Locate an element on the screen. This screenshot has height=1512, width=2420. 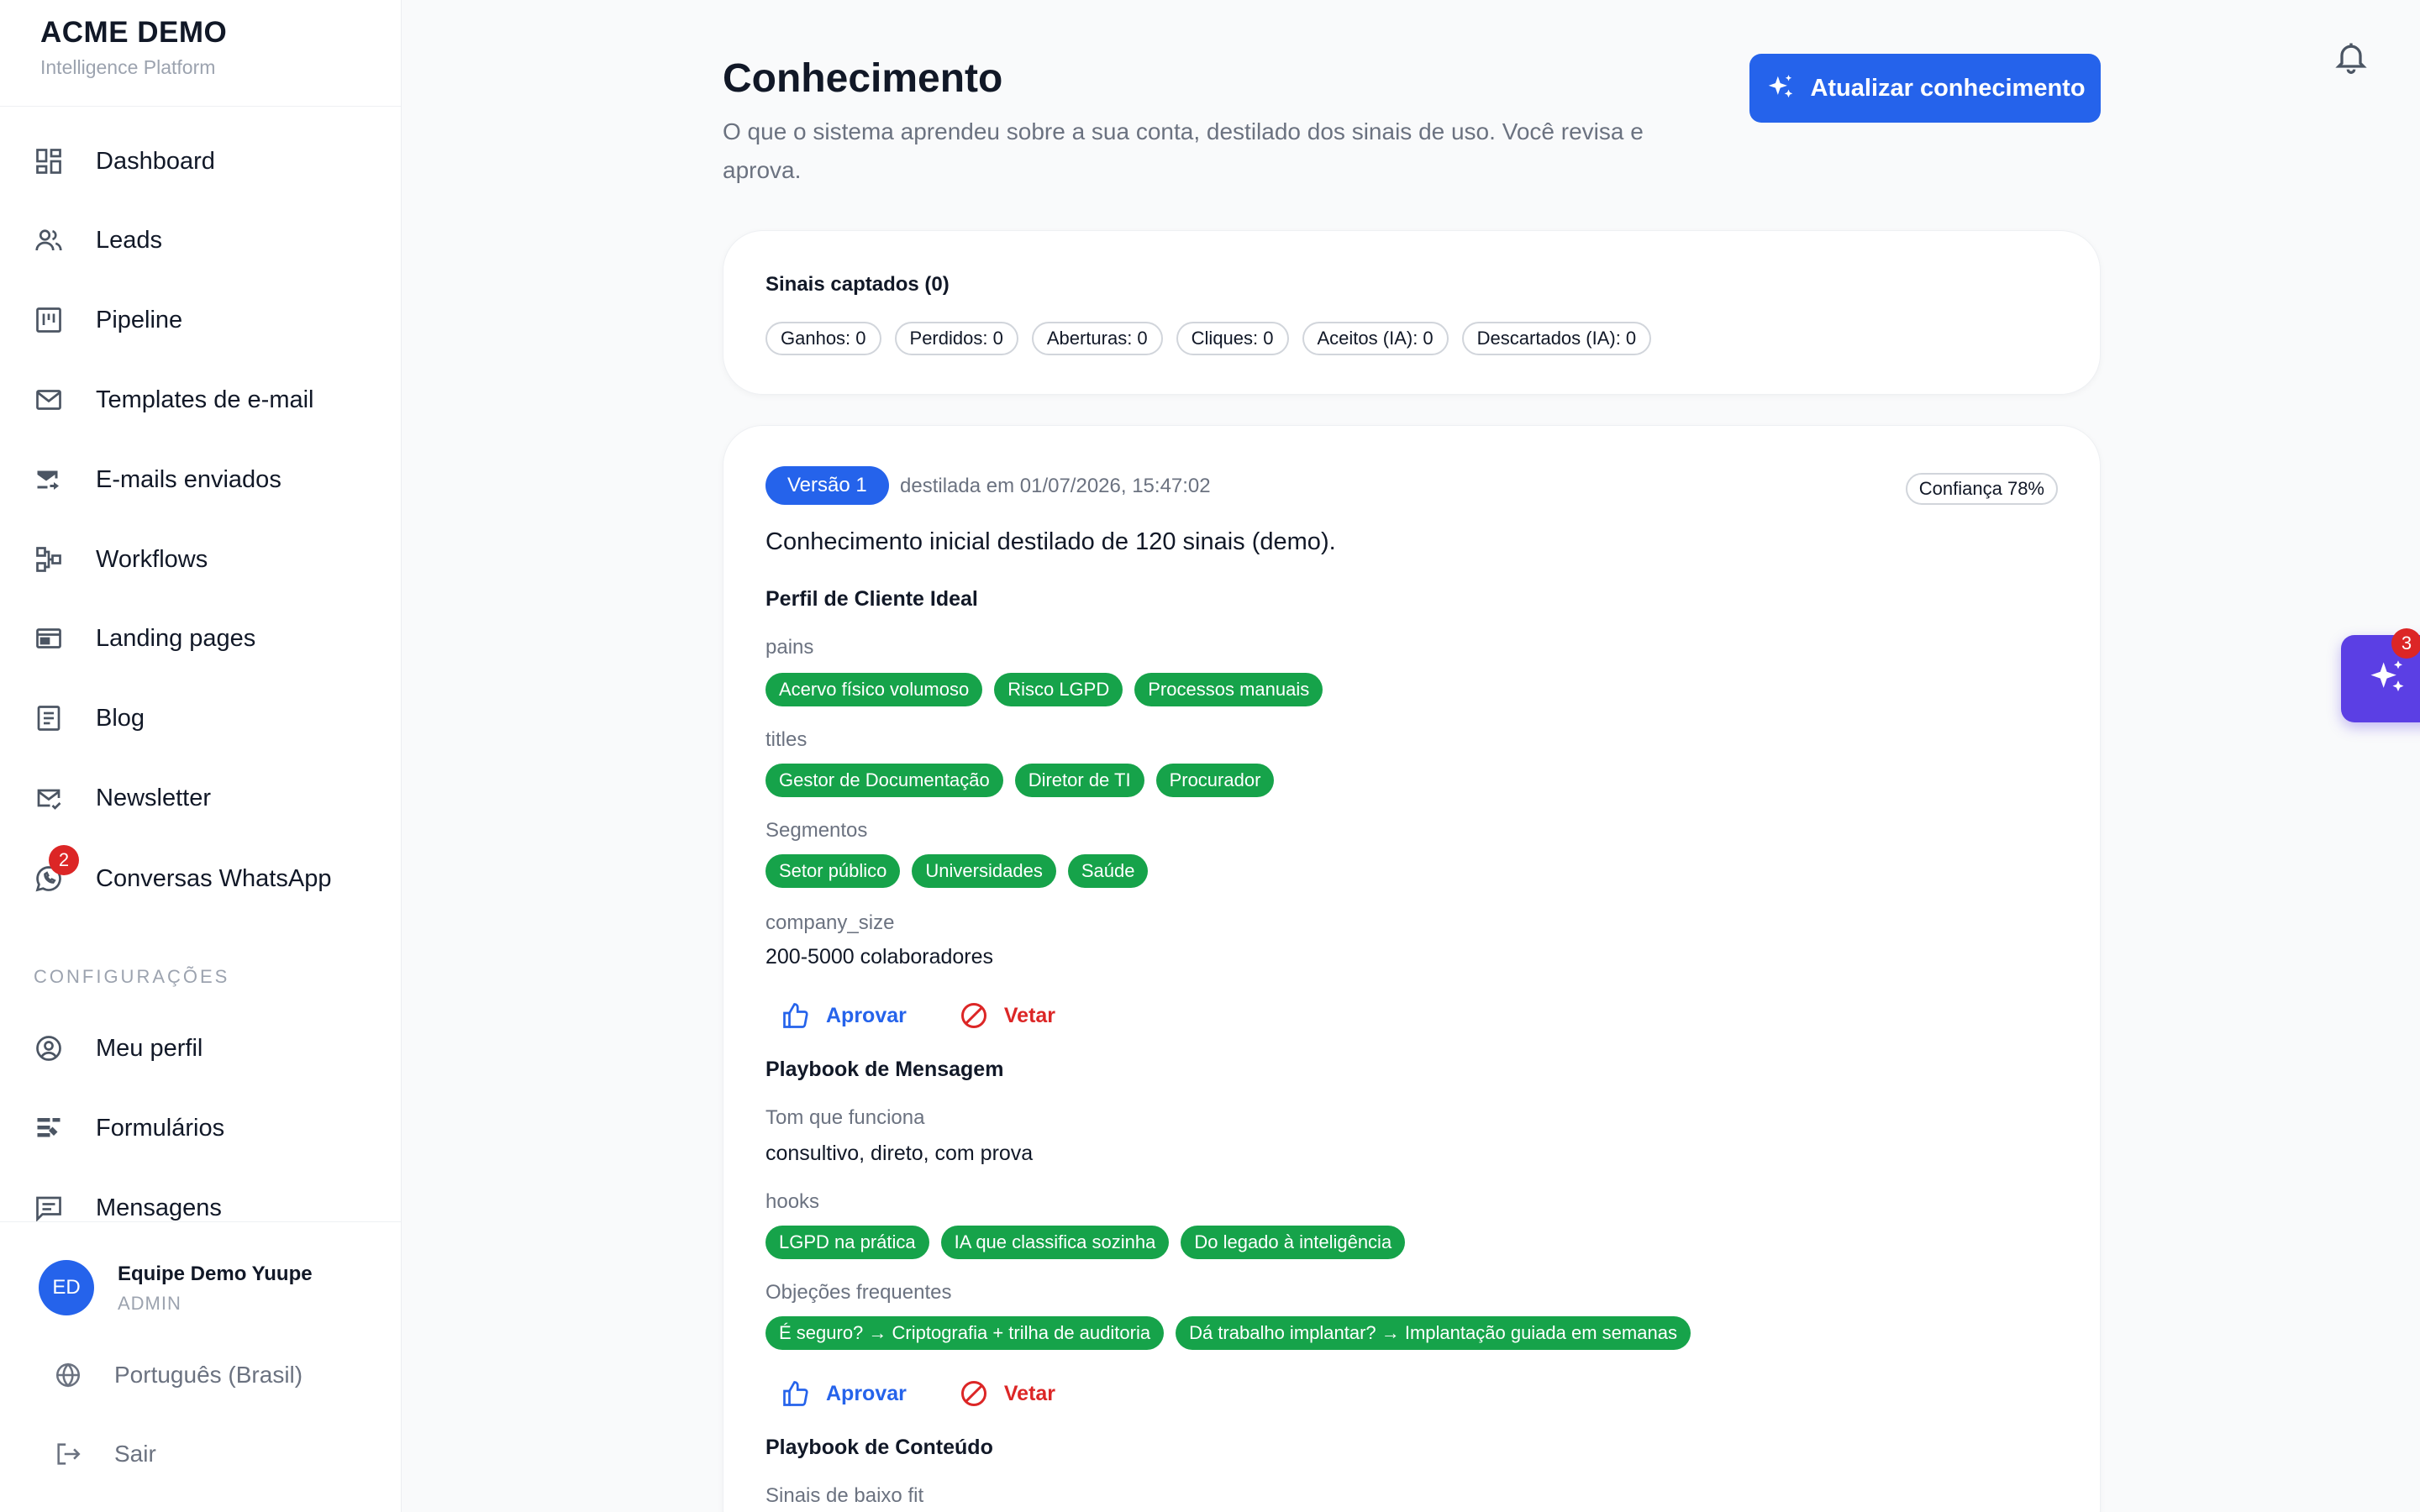
sidebar-item-messages: Mensagens is located at coordinates (202, 1208).